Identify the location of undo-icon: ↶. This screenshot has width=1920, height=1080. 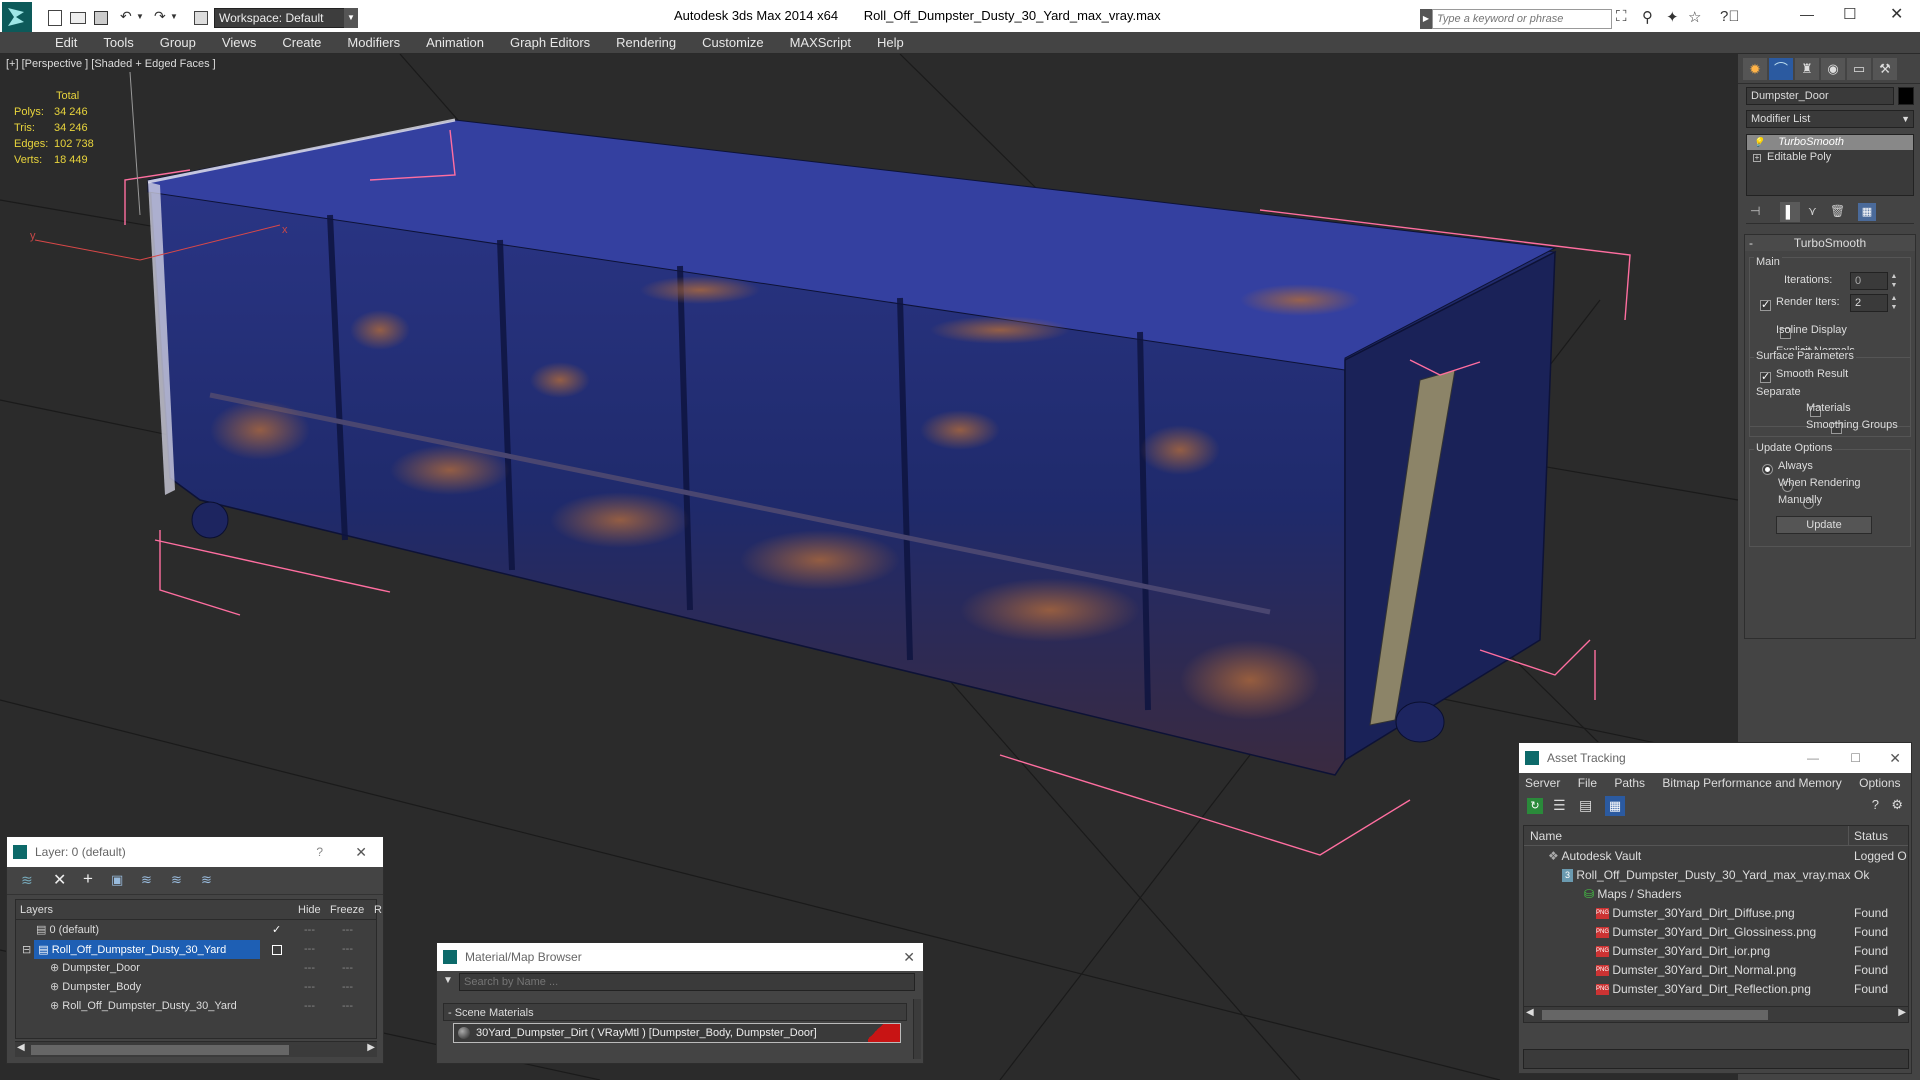
(126, 16).